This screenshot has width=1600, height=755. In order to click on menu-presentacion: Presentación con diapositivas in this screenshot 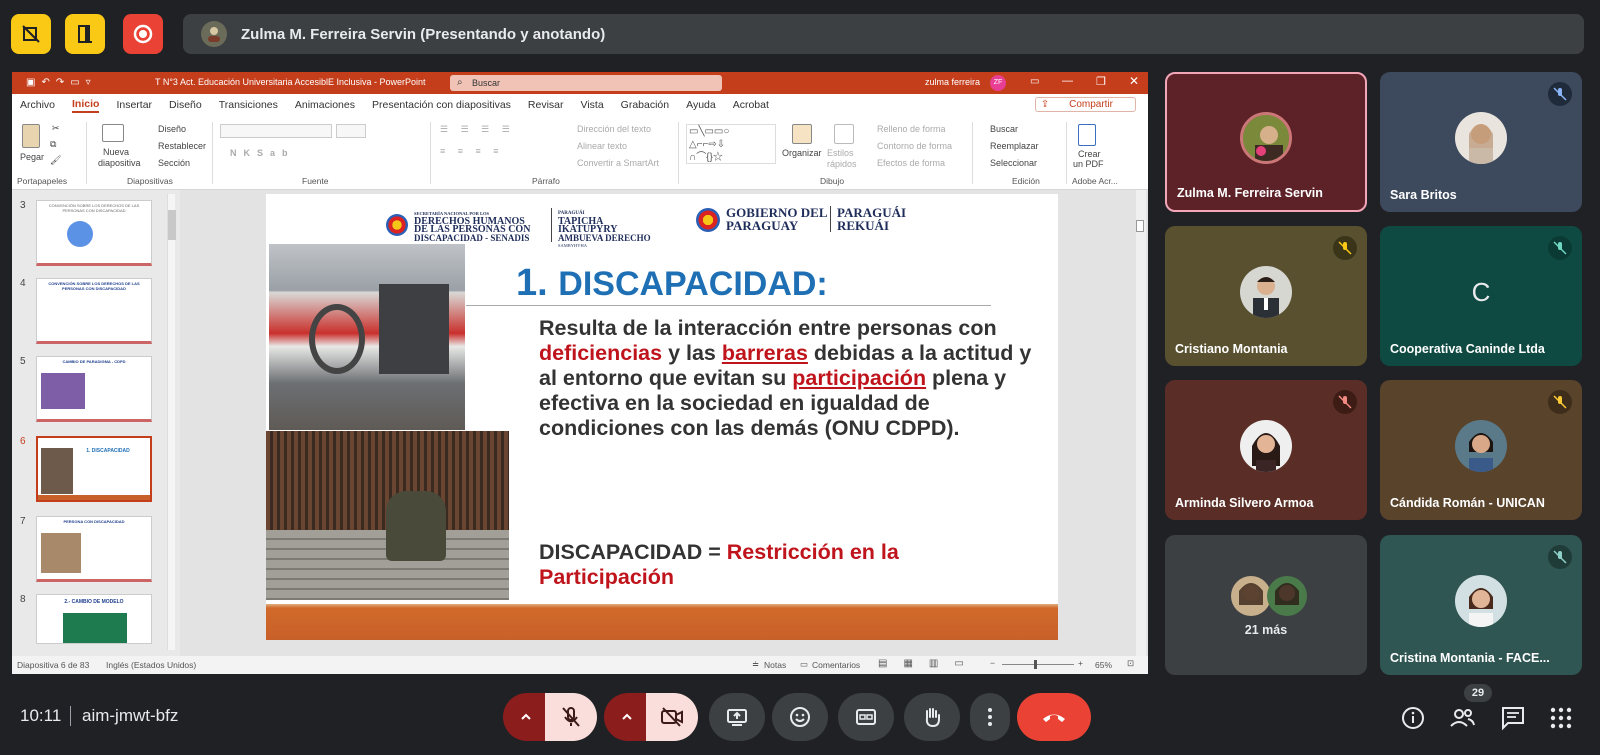, I will do `click(441, 105)`.